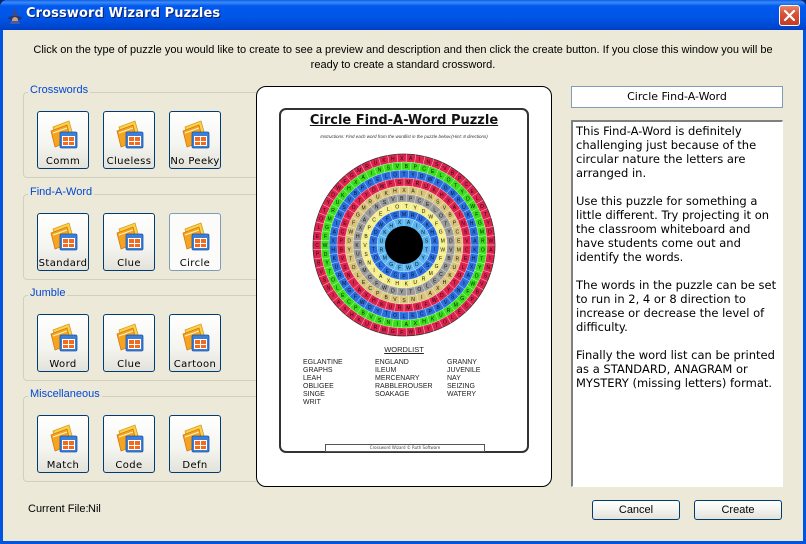 Image resolution: width=806 pixels, height=544 pixels. I want to click on title-bar: Crossword Wizard Puzzles, so click(403, 15).